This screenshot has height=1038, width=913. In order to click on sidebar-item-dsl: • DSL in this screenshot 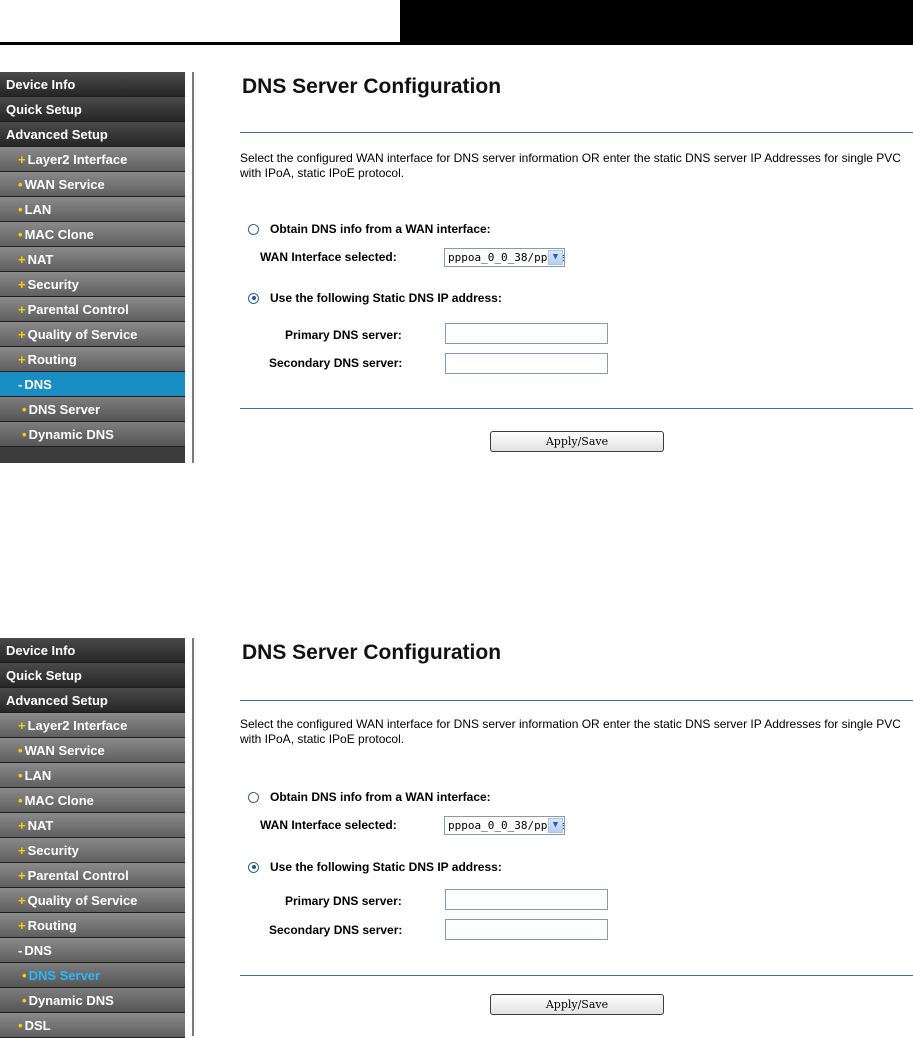, I will do `click(92, 1025)`.